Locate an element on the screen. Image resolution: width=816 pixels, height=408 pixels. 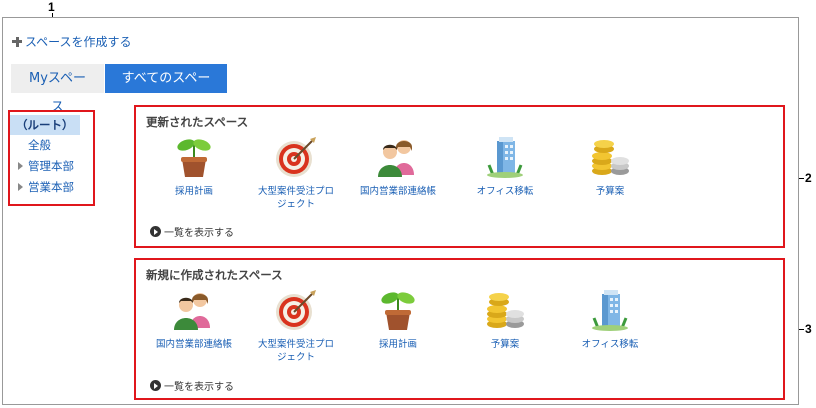
space-tabs: Myスペース すべてのスペース is located at coordinates (119, 89).